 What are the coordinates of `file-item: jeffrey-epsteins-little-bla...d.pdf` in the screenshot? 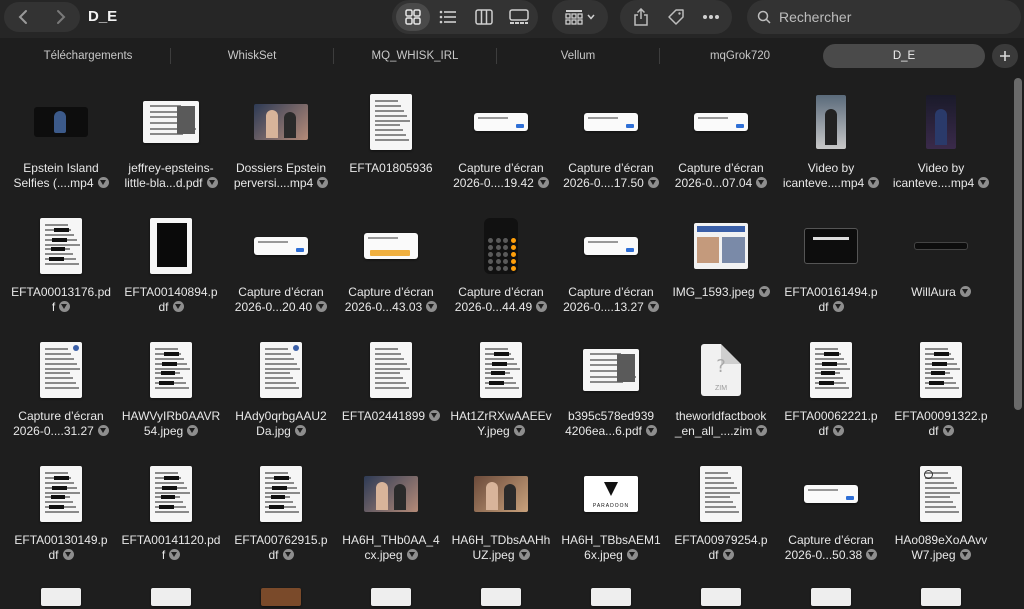 It's located at (171, 144).